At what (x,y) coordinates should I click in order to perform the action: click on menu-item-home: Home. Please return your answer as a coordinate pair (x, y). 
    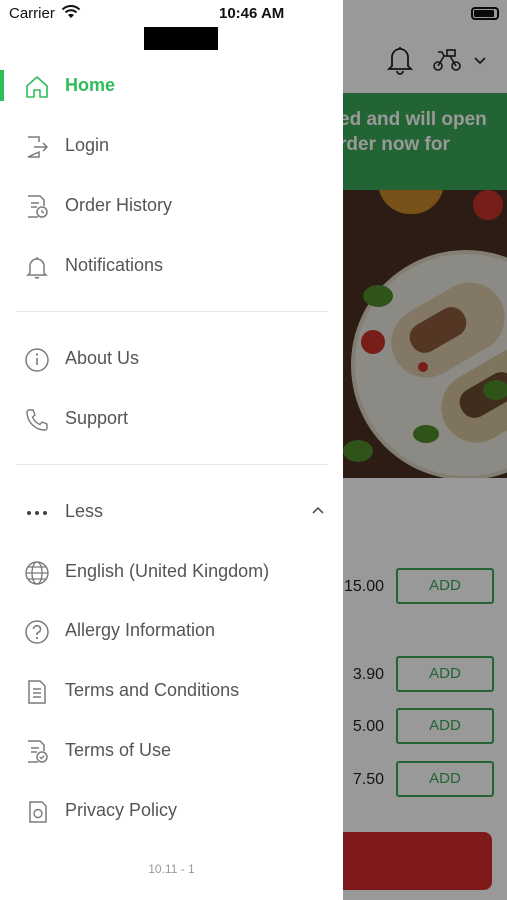
    Looking at the image, I should click on (171, 86).